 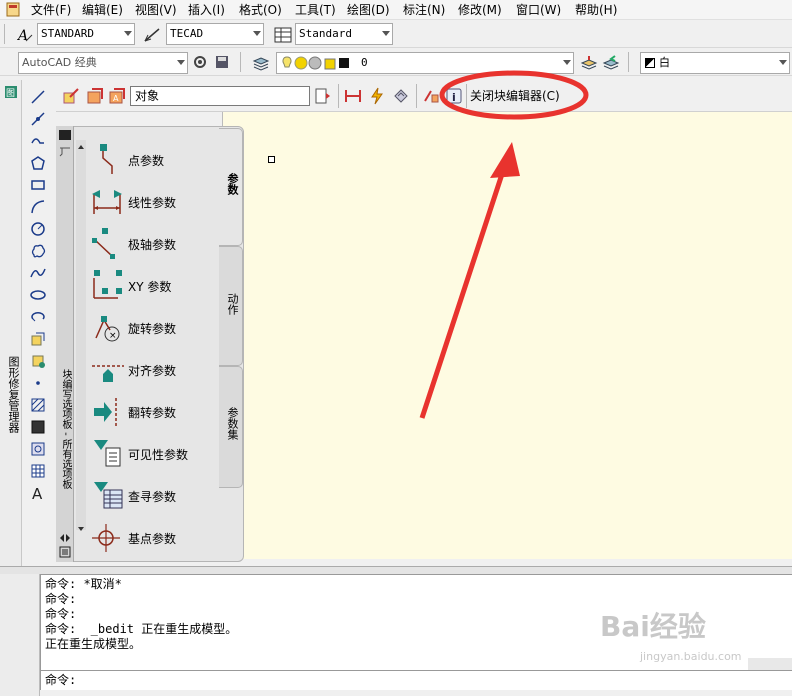 I want to click on text-style-icon: A, so click(x=25, y=35).